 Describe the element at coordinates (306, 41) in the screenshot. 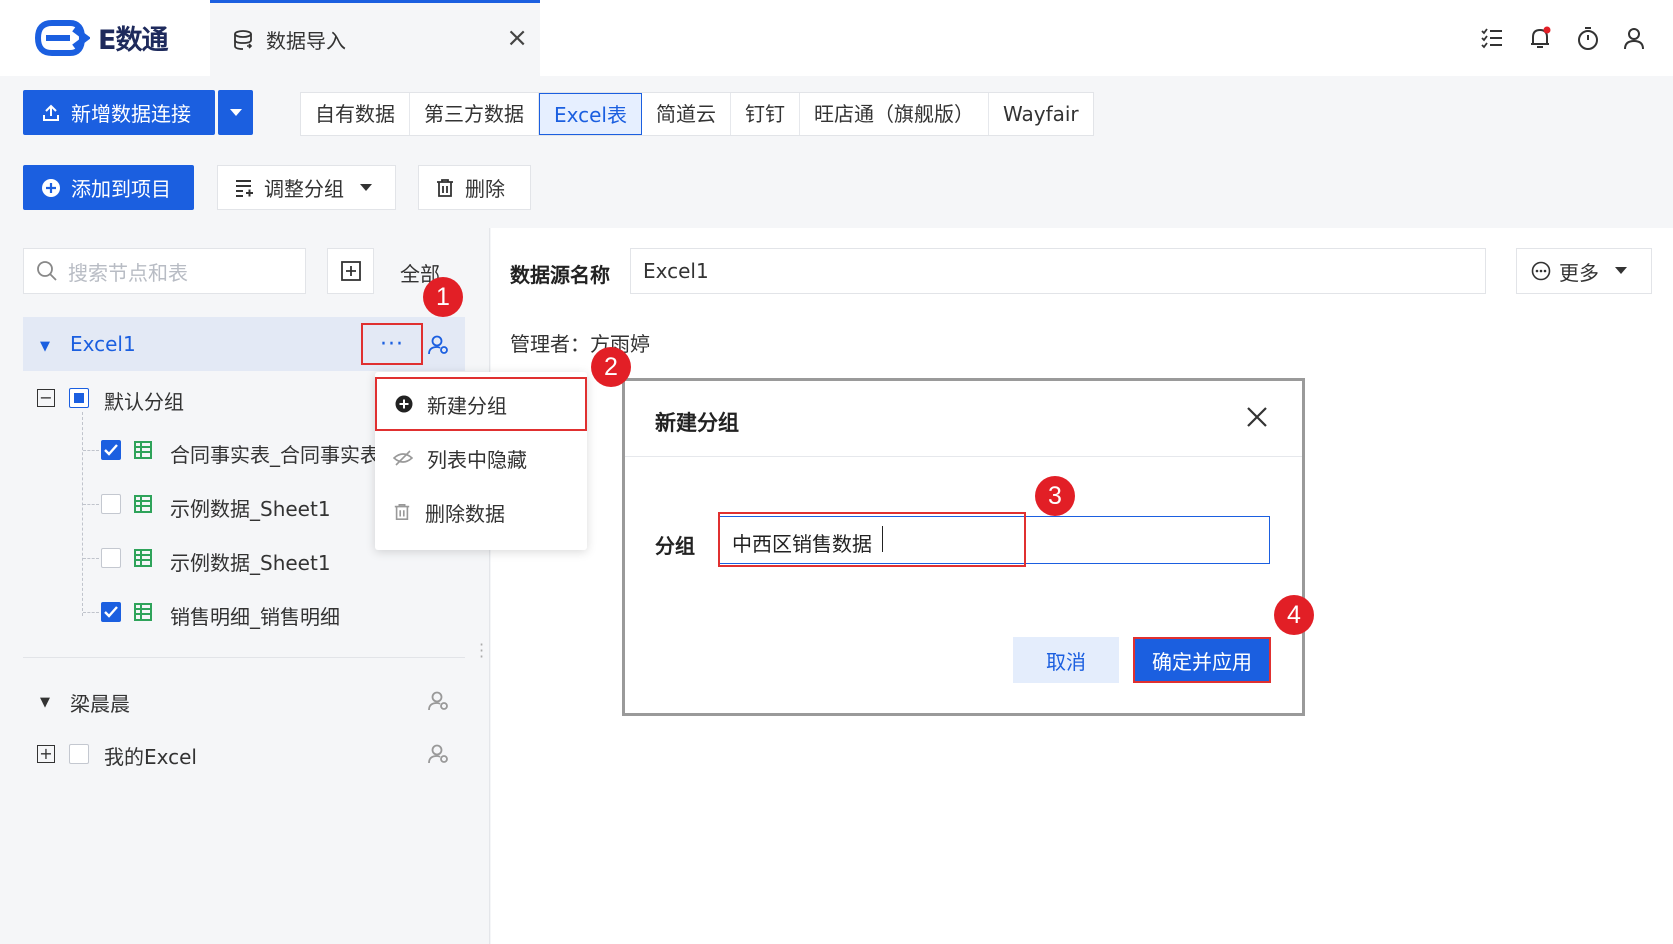

I see `tab-label: 数据导入` at that location.